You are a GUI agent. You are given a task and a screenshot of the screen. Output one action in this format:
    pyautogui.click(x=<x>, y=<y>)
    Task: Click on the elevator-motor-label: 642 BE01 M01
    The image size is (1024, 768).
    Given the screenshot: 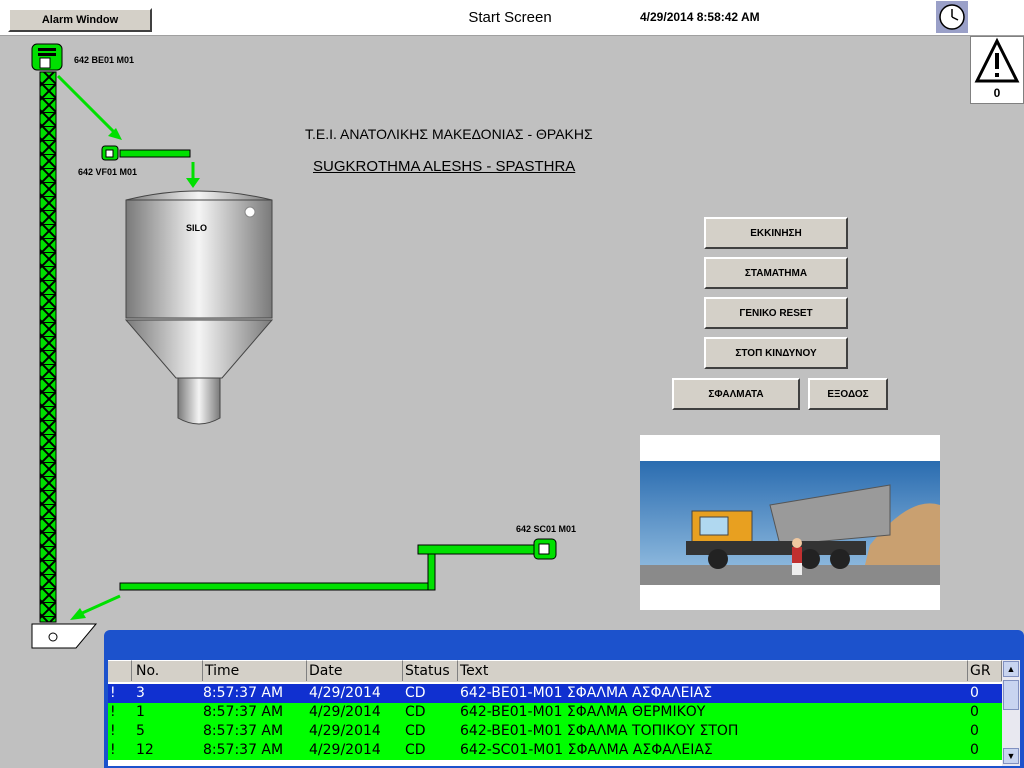 What is the action you would take?
    pyautogui.click(x=104, y=60)
    